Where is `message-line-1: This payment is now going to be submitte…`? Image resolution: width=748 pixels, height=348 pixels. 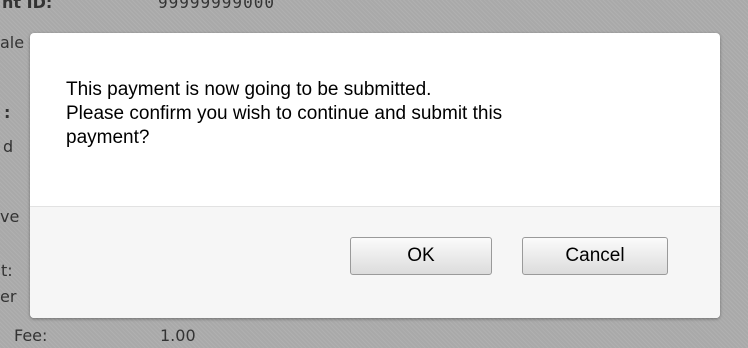
message-line-1: This payment is now going to be submitte… is located at coordinates (249, 89).